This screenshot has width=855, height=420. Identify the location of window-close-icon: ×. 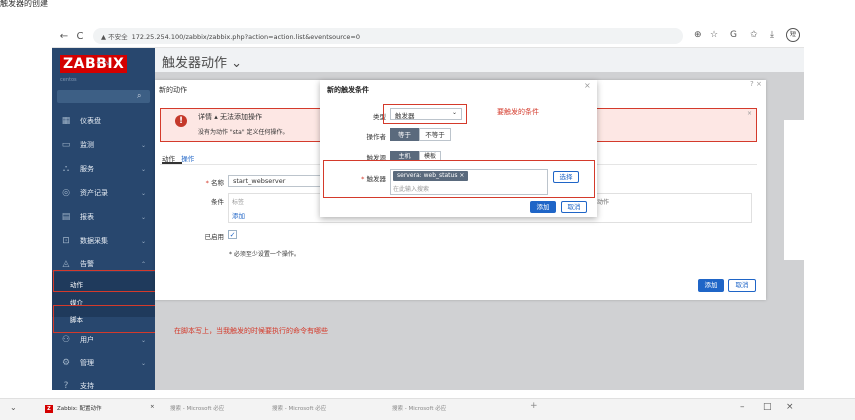
(790, 407).